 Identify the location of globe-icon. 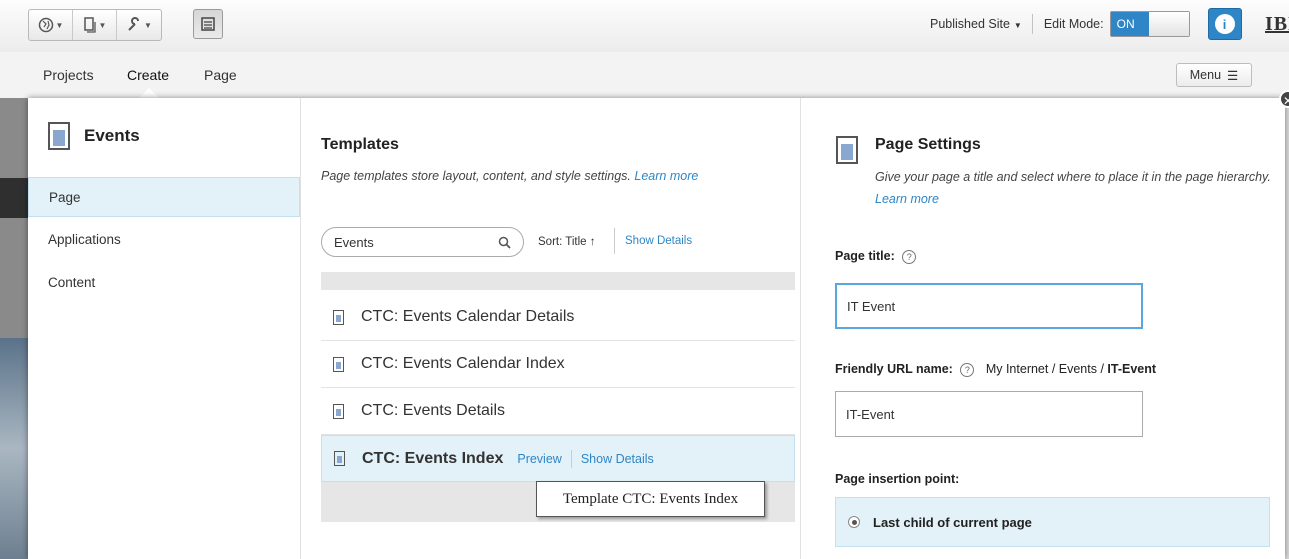
(45, 25).